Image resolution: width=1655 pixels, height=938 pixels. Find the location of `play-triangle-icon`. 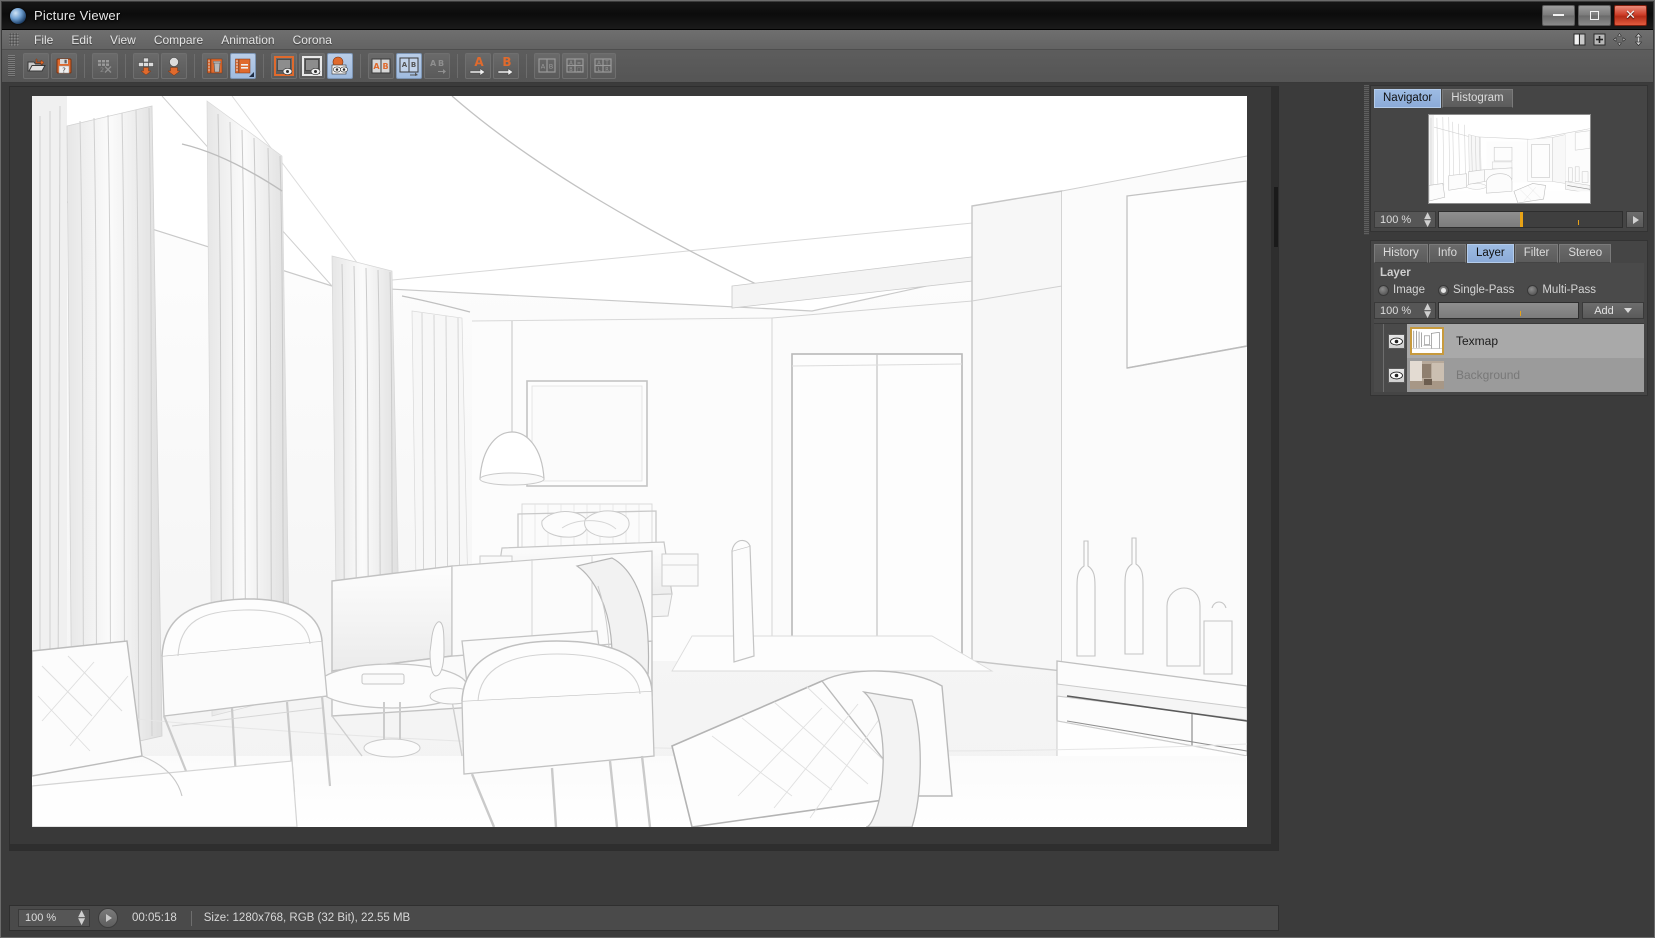

play-triangle-icon is located at coordinates (1636, 219).